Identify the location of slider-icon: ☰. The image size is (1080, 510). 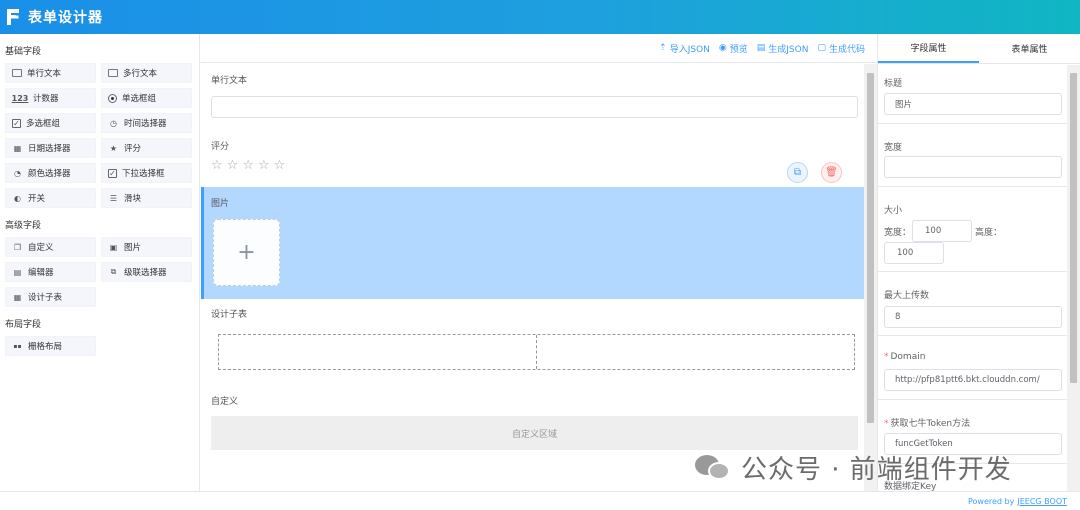
(113, 198).